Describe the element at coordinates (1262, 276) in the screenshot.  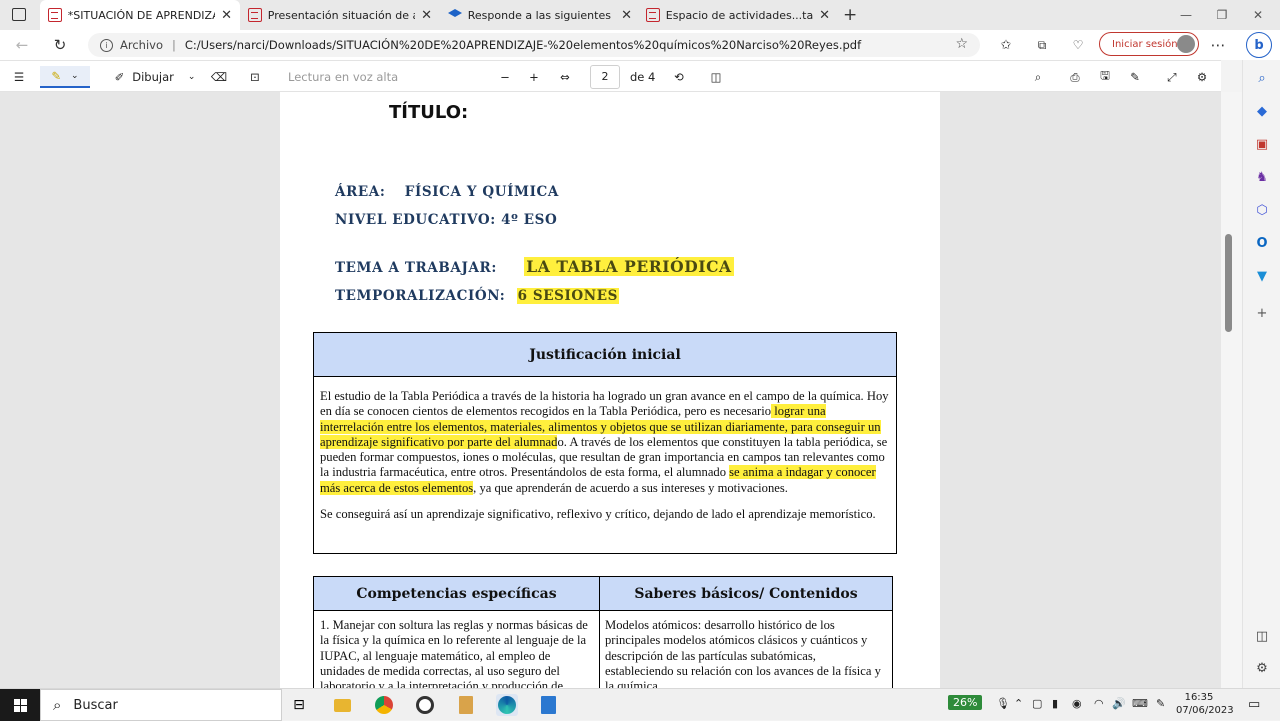
I see `drop-icon: ▼` at that location.